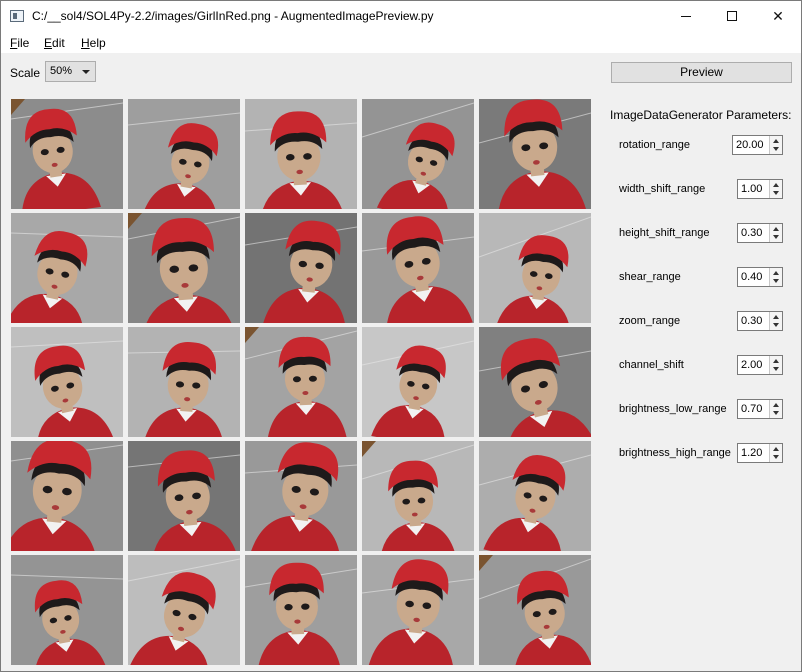  I want to click on close-button: ✕, so click(778, 16).